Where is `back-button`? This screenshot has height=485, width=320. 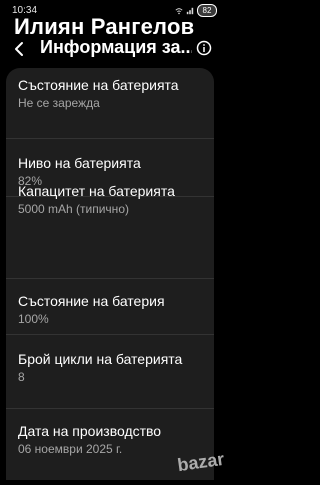
back-button is located at coordinates (20, 49).